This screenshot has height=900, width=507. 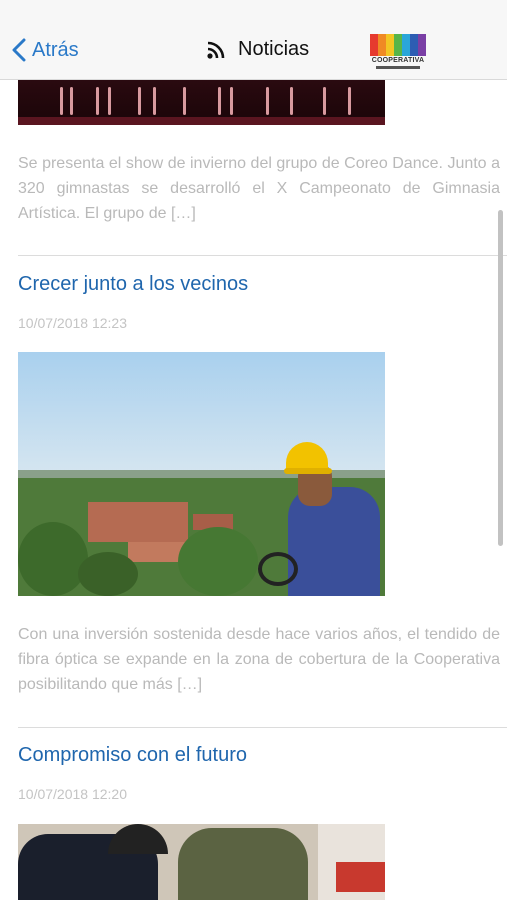 I want to click on chevron-left-icon, so click(x=19, y=50).